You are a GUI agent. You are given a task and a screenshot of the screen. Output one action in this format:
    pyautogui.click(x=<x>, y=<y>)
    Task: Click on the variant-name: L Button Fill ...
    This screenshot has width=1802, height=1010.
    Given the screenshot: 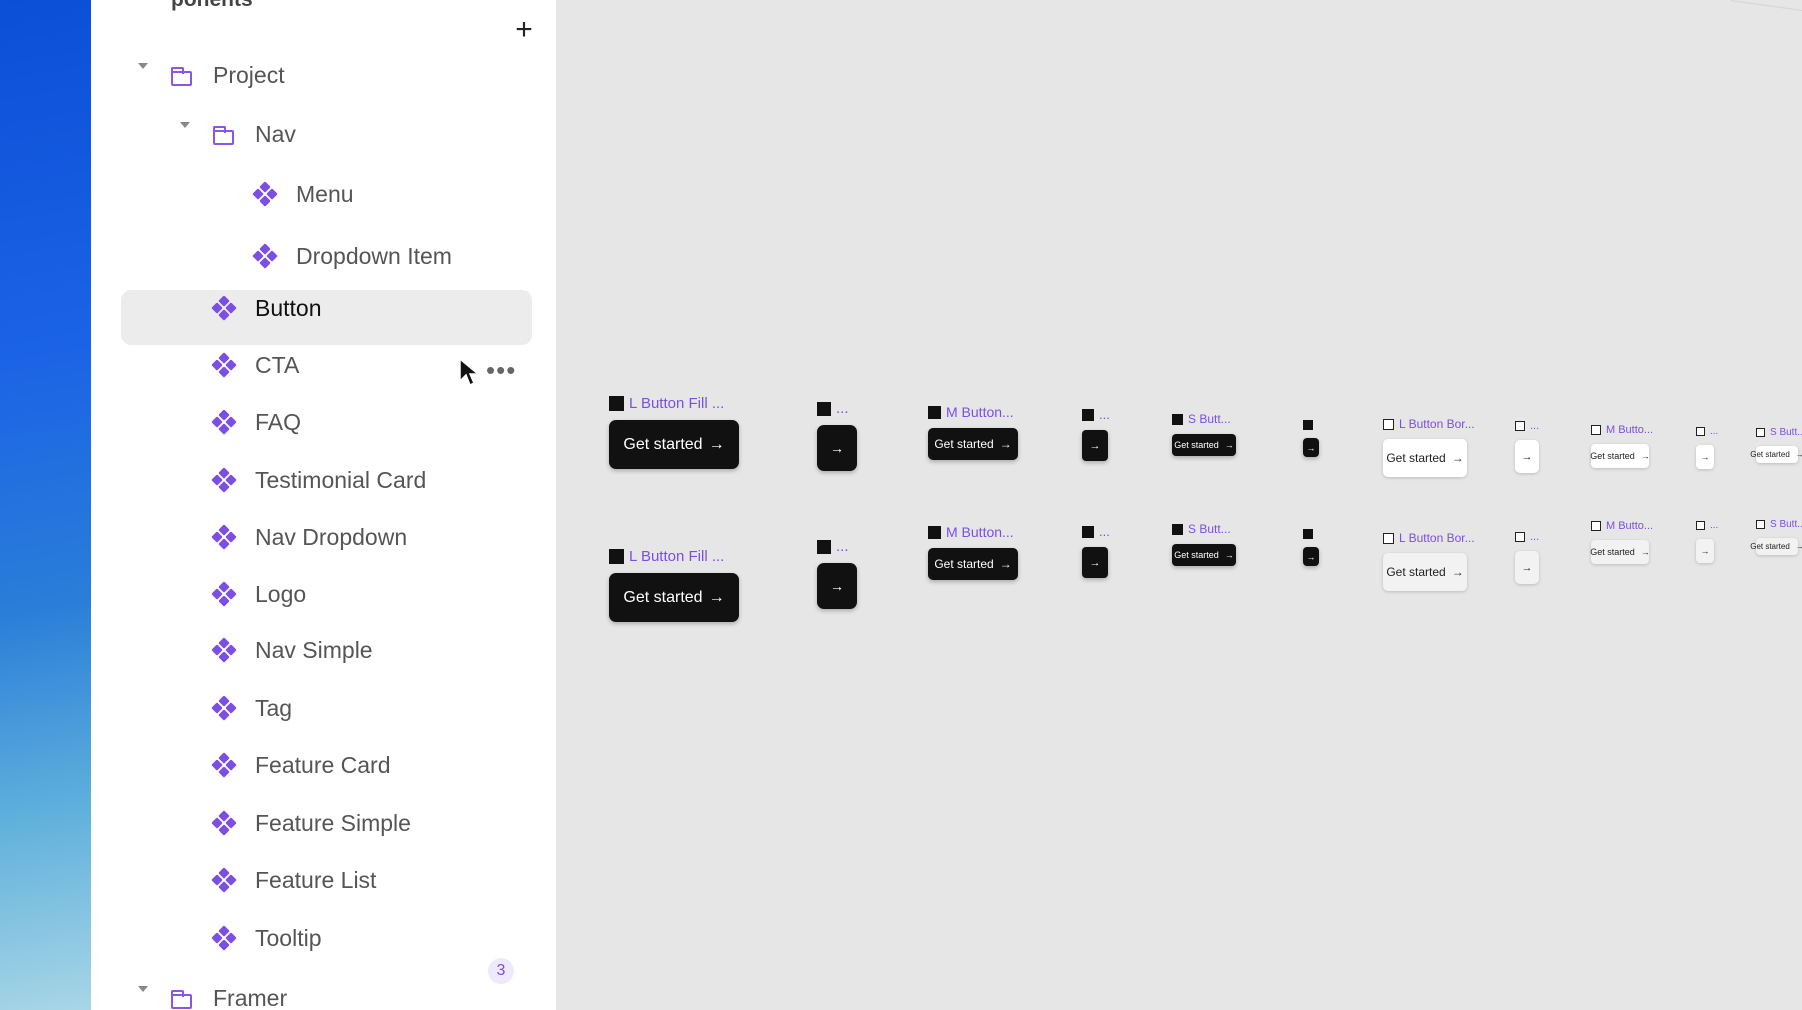 What is the action you would take?
    pyautogui.click(x=677, y=403)
    